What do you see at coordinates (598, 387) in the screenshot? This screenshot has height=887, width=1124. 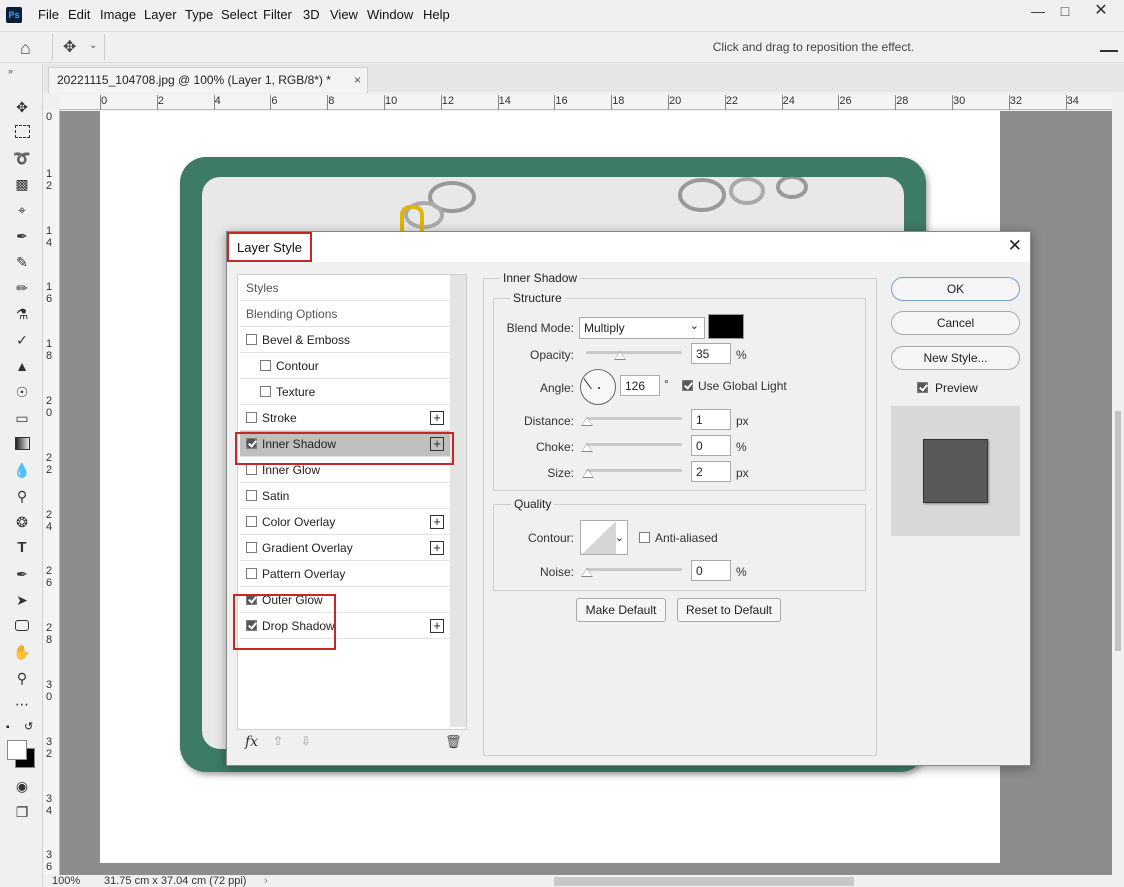 I see `angle-dial` at bounding box center [598, 387].